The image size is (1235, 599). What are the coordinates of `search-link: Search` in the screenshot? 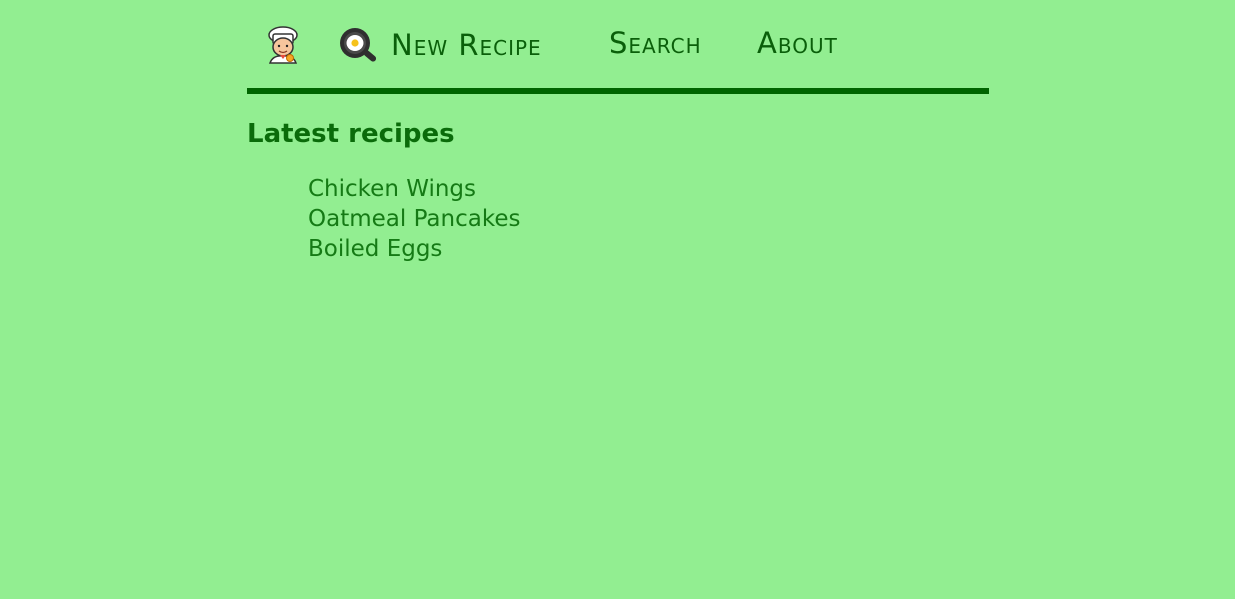 It's located at (655, 43).